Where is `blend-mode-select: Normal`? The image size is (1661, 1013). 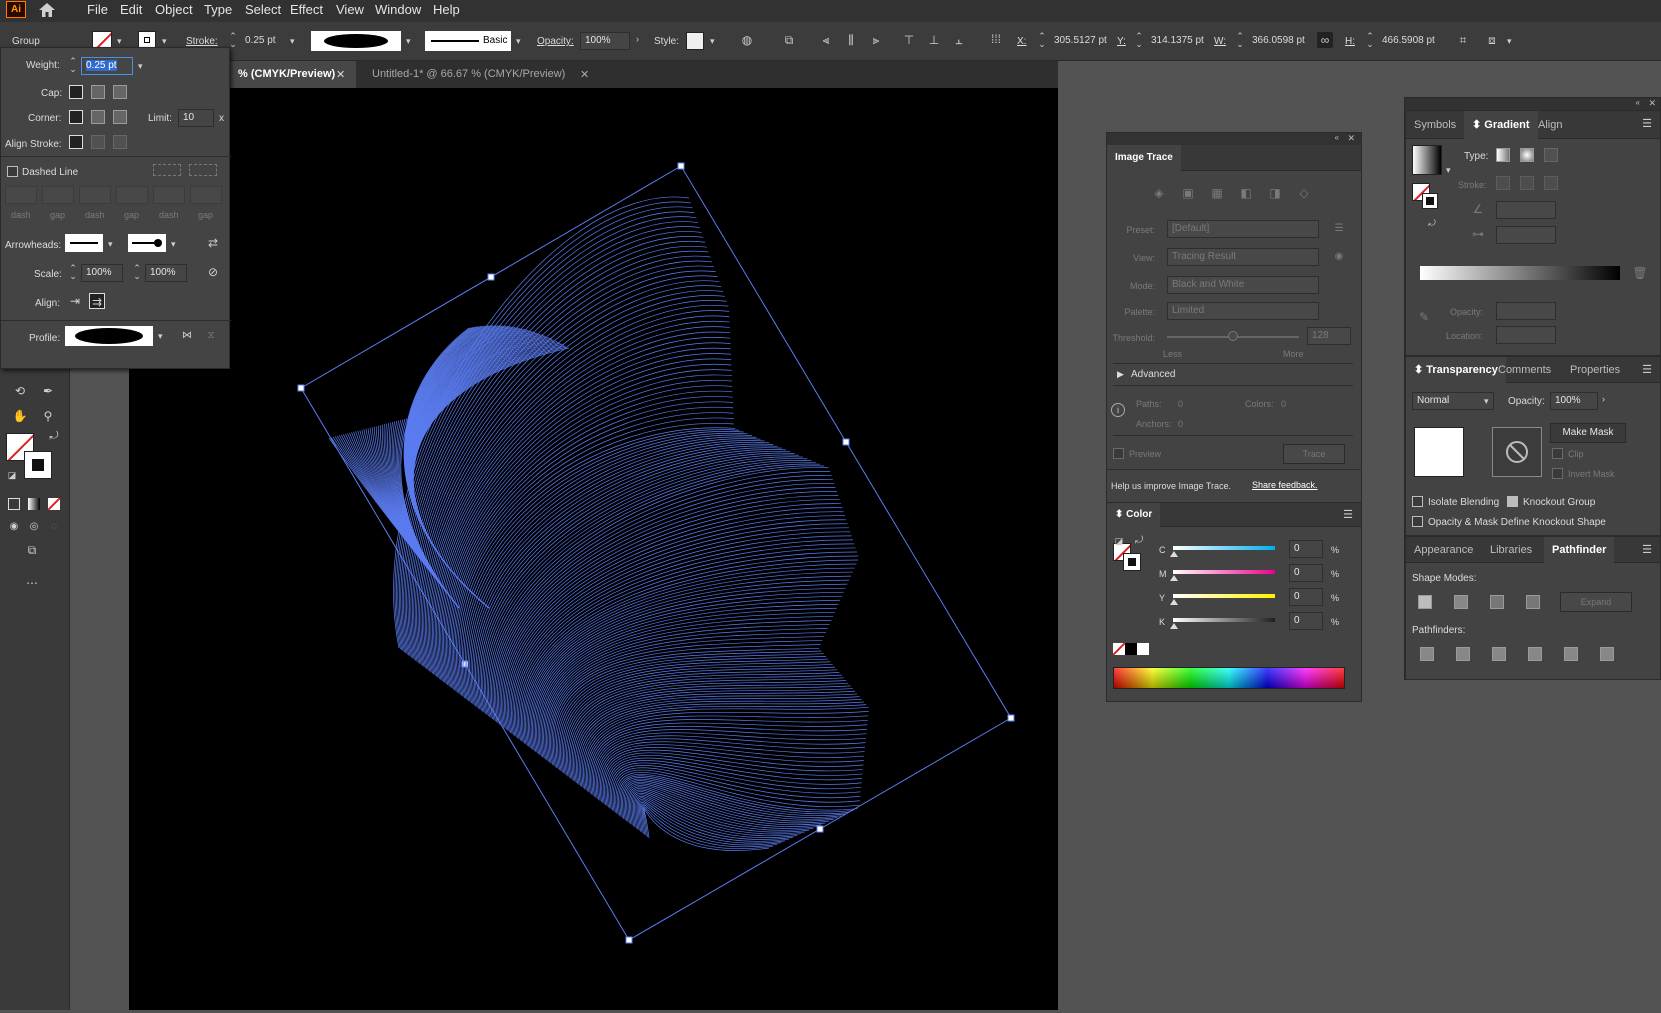
blend-mode-select: Normal is located at coordinates (1453, 401).